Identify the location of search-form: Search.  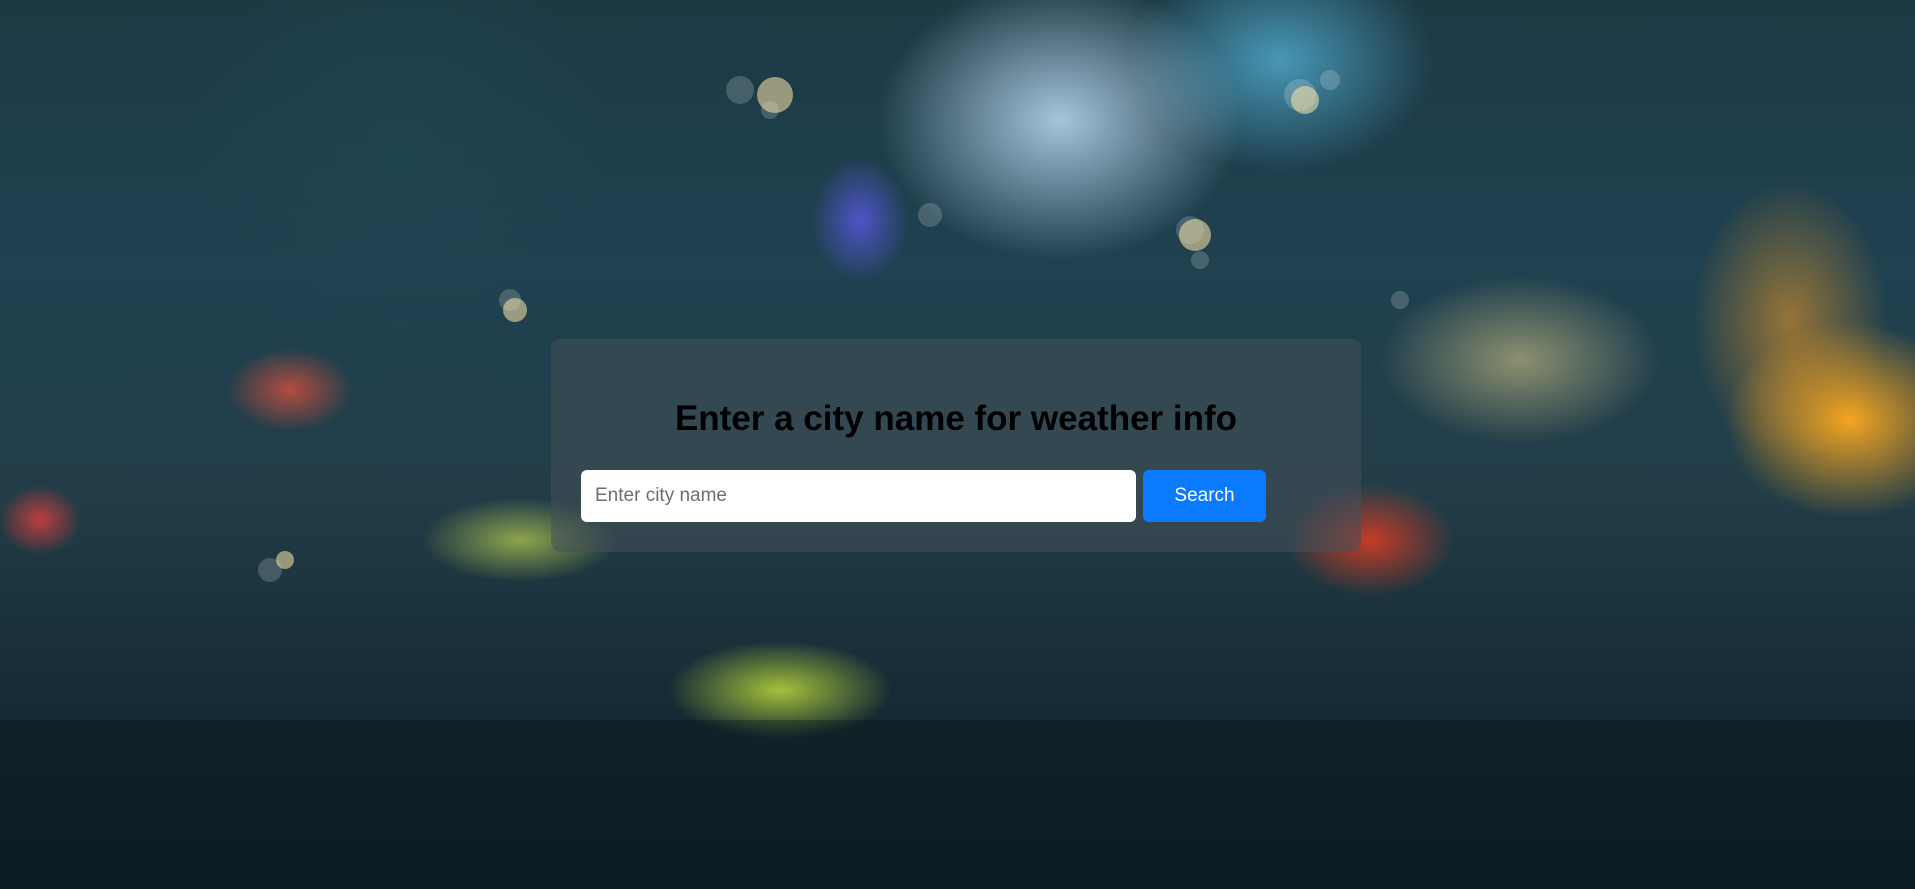
(923, 496).